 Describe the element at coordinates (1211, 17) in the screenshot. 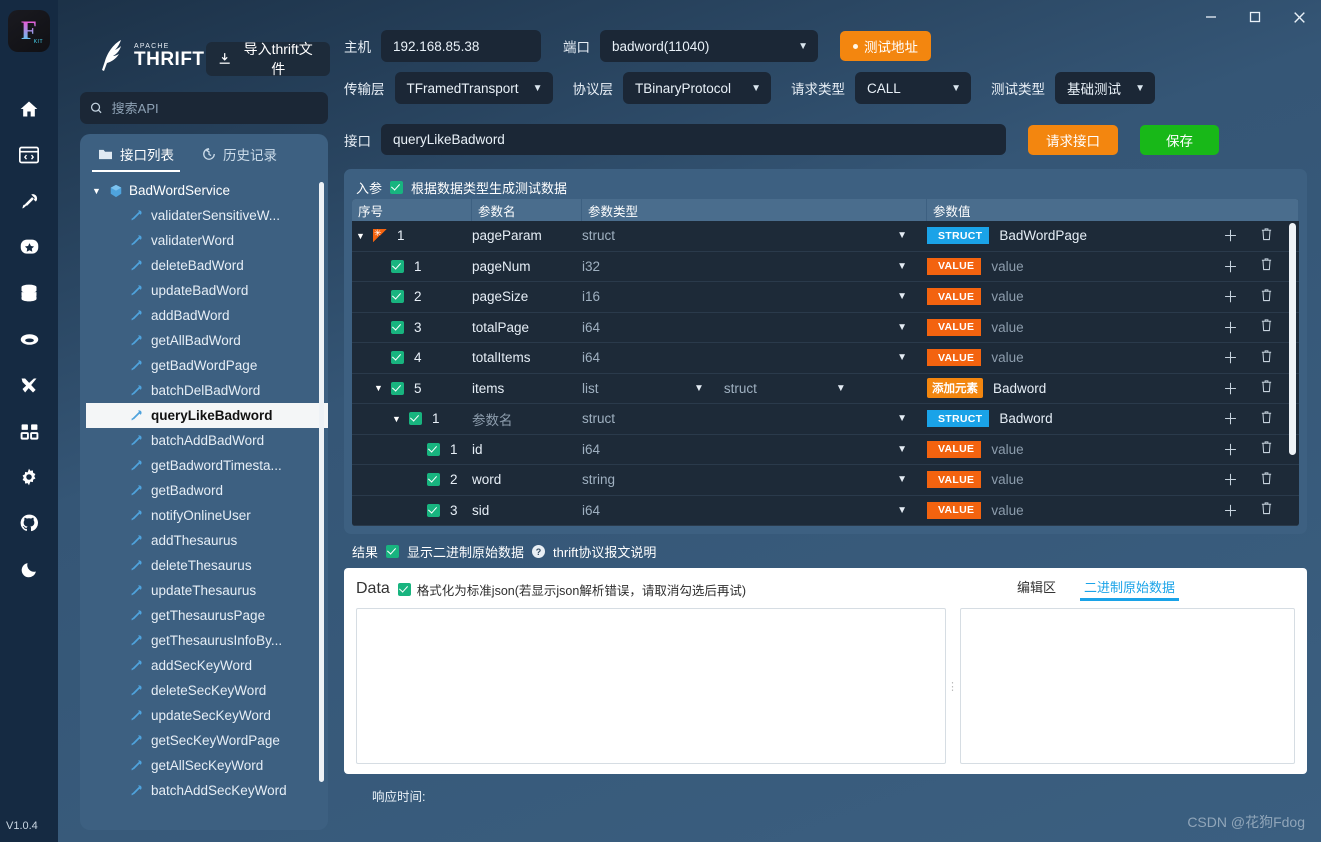

I see `minimize-button` at that location.